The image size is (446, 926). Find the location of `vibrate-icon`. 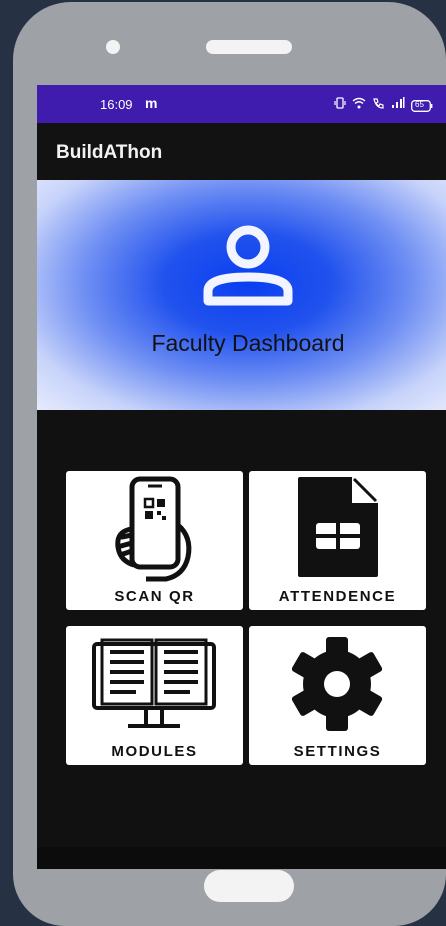

vibrate-icon is located at coordinates (340, 105).